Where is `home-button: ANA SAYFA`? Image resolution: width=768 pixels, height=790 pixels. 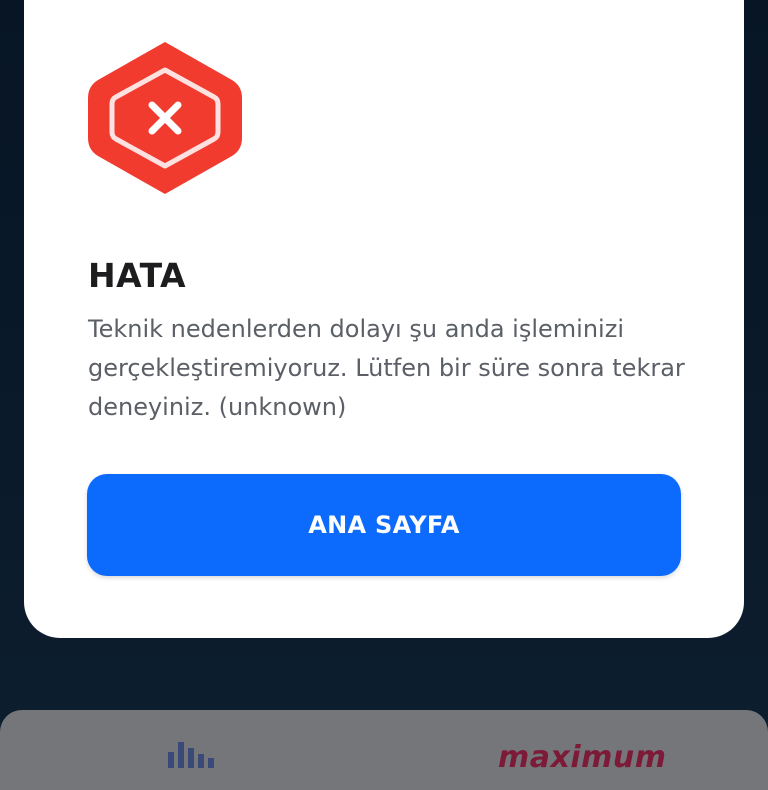
home-button: ANA SAYFA is located at coordinates (384, 525).